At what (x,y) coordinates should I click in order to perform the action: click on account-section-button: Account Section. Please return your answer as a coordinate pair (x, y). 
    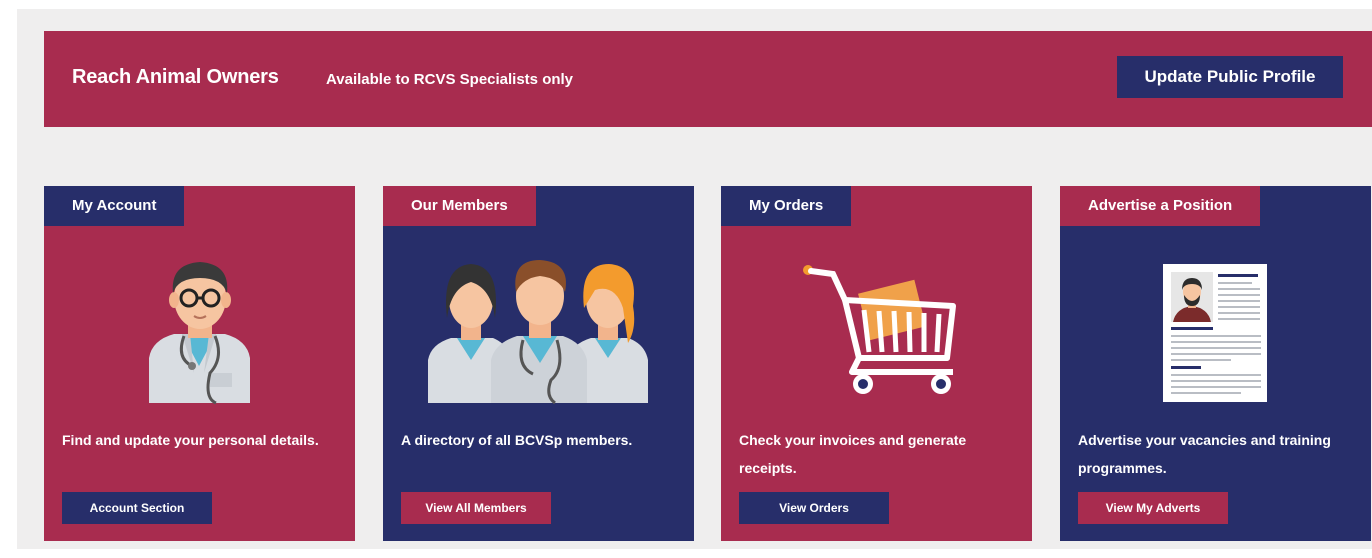
    Looking at the image, I should click on (137, 508).